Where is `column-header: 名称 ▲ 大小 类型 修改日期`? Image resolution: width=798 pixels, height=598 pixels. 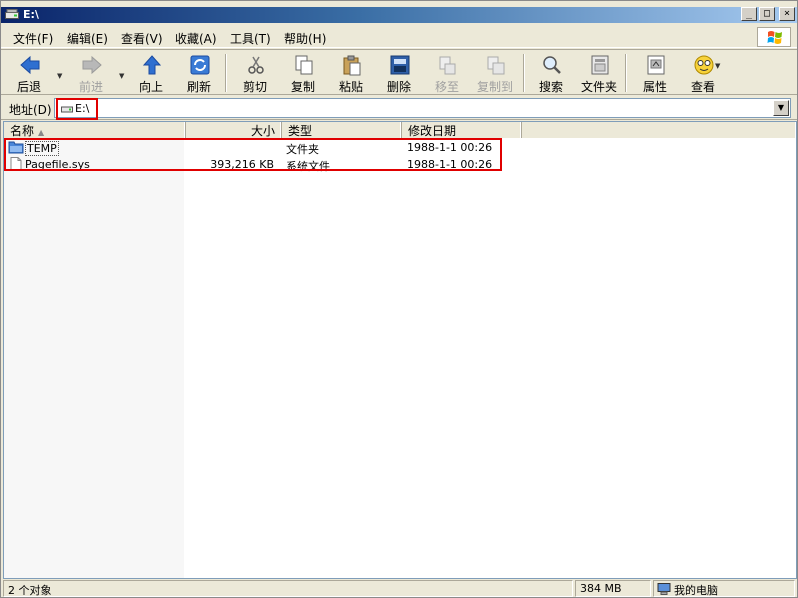 column-header: 名称 ▲ 大小 类型 修改日期 is located at coordinates (400, 130).